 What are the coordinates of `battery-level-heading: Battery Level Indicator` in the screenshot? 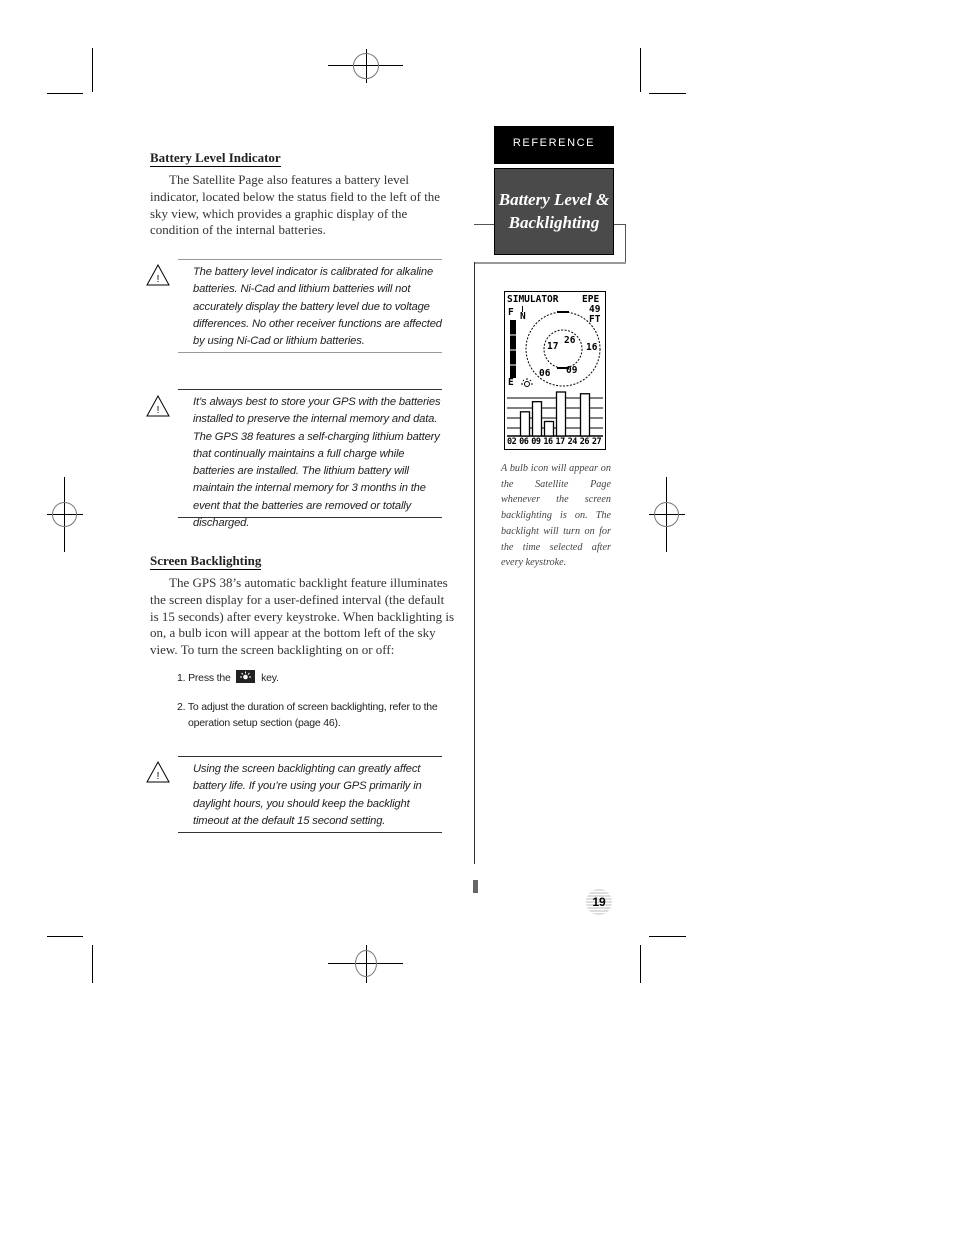 It's located at (215, 158).